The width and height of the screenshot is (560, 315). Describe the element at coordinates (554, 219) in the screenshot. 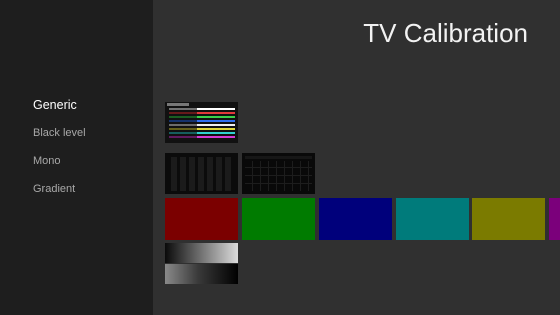

I see `mono-magenta-card` at that location.